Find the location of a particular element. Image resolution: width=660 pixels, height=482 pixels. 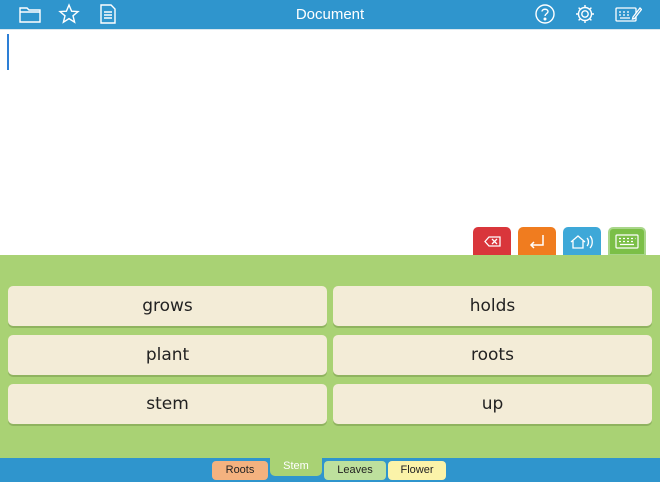

return-icon is located at coordinates (536, 242).